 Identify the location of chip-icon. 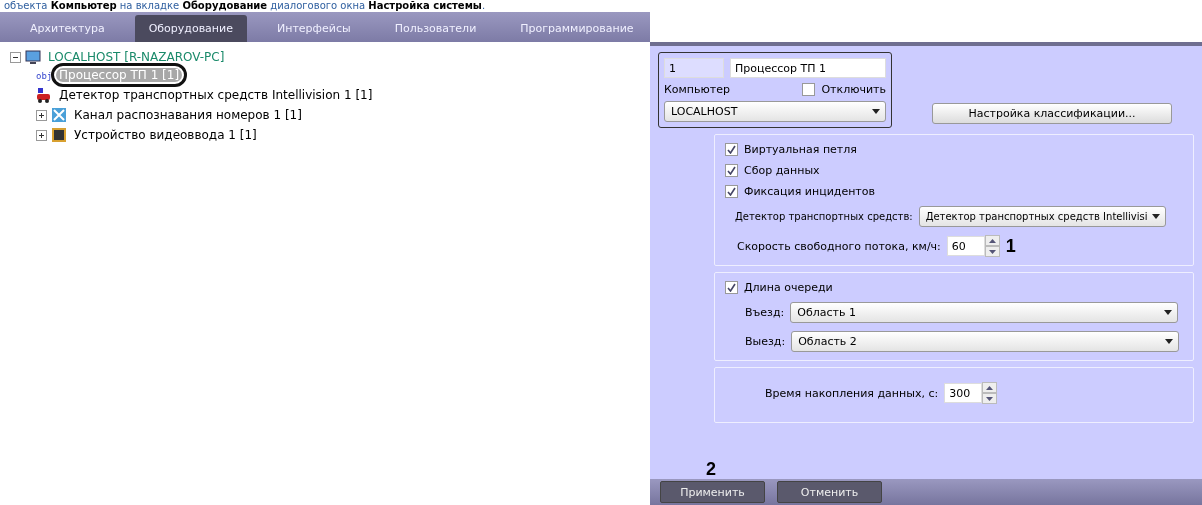
(59, 135).